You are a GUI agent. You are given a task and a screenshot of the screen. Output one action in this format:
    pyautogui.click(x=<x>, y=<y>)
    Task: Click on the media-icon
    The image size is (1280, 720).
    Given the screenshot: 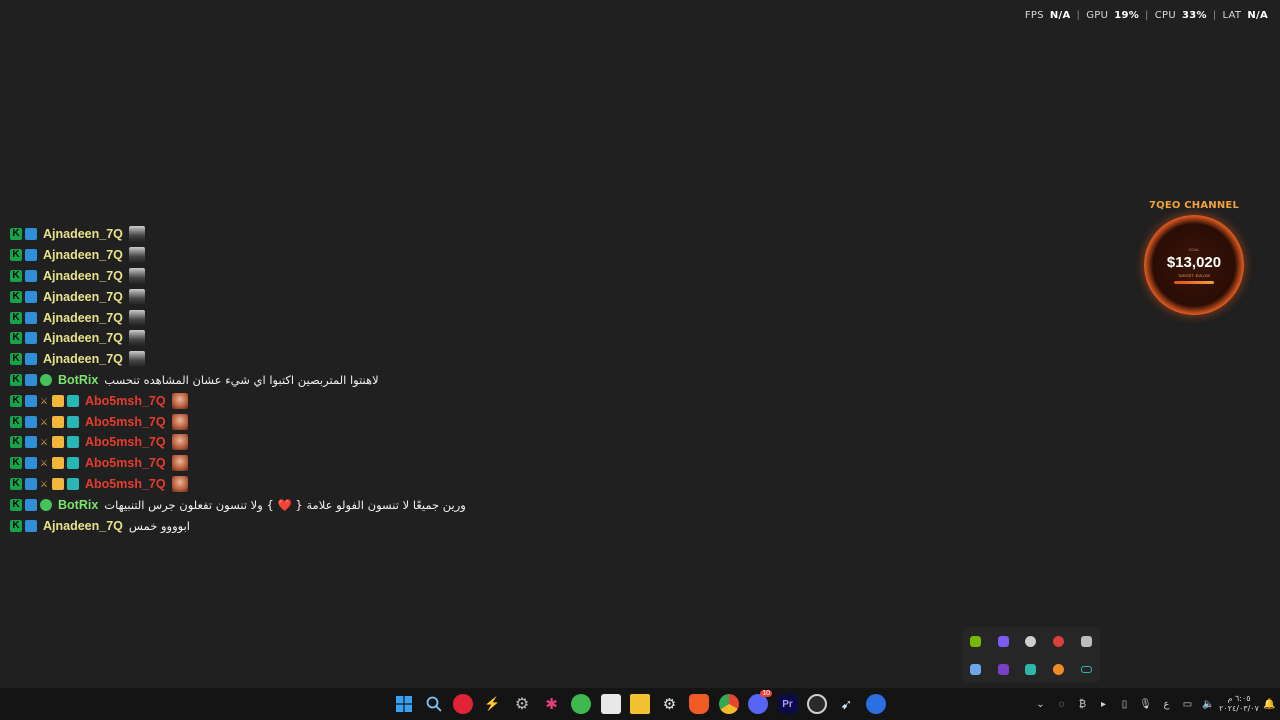 What is the action you would take?
    pyautogui.click(x=1059, y=641)
    